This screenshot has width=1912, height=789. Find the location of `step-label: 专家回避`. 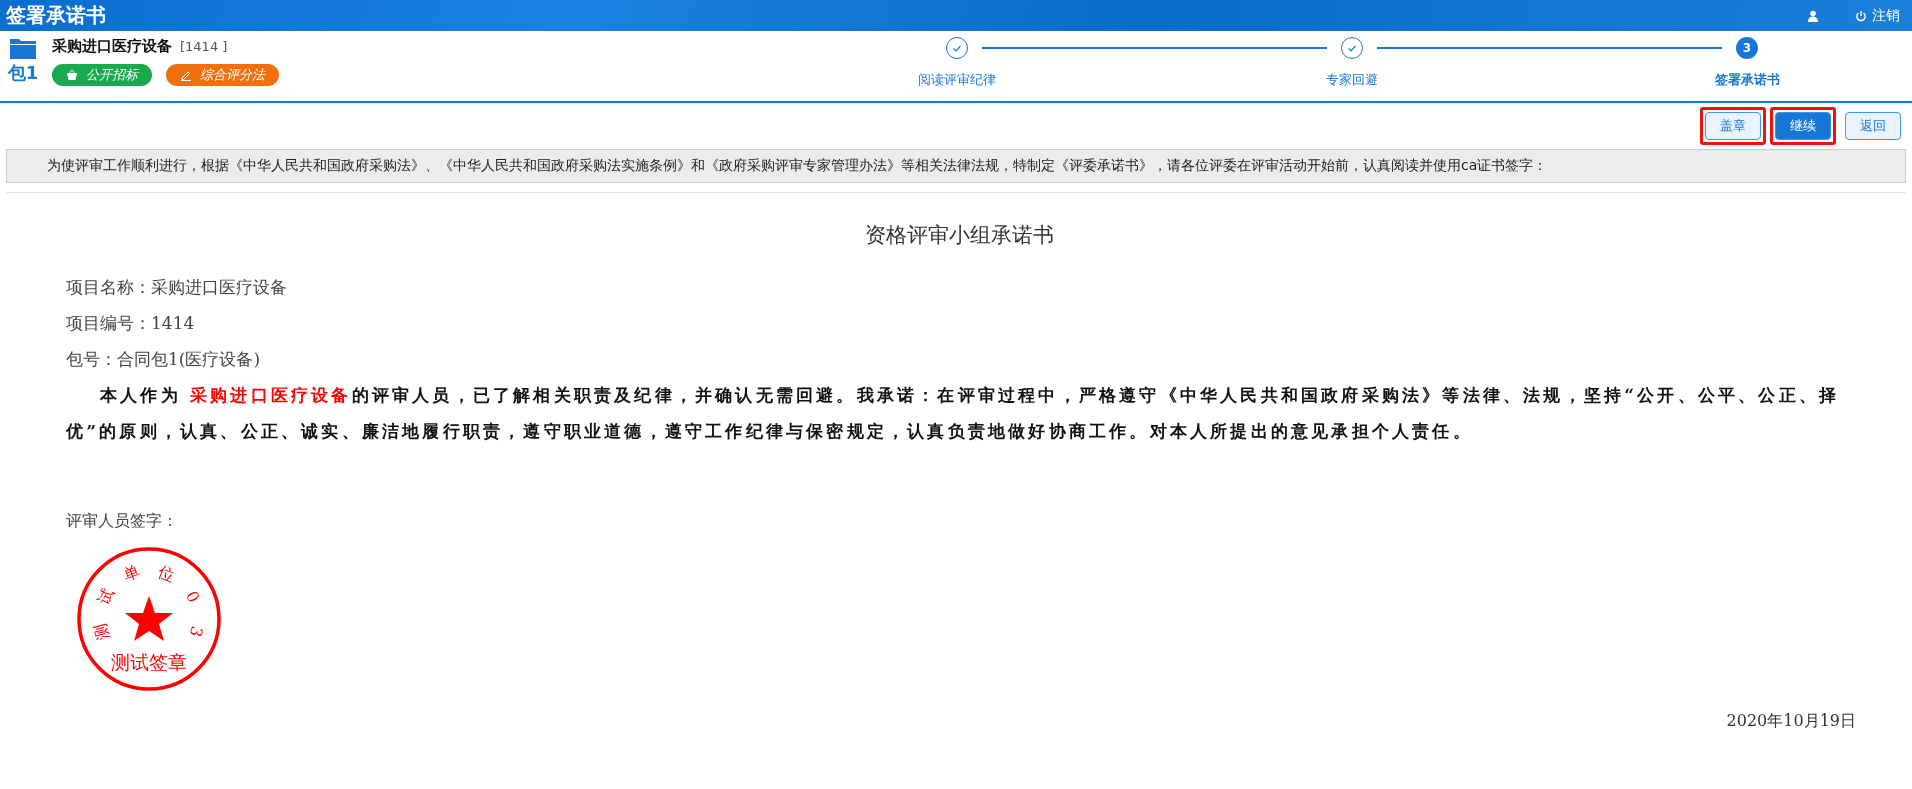

step-label: 专家回避 is located at coordinates (1352, 80).